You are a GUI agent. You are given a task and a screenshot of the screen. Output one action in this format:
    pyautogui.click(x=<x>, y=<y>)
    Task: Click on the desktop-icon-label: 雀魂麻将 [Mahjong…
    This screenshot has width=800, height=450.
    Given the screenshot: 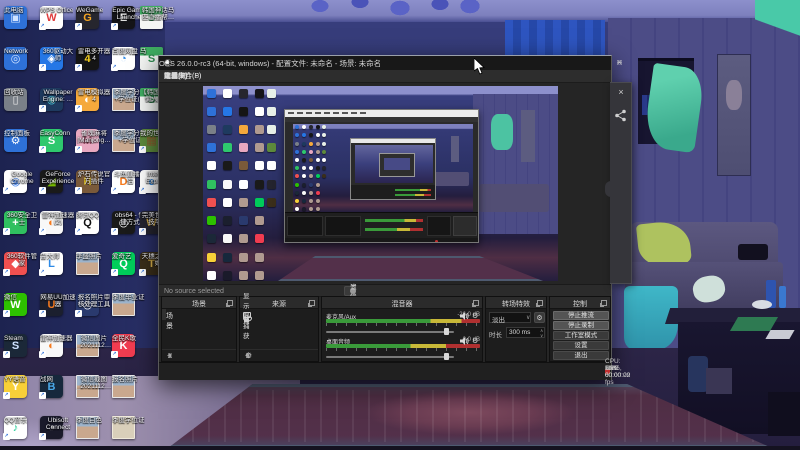 What is the action you would take?
    pyautogui.click(x=94, y=137)
    